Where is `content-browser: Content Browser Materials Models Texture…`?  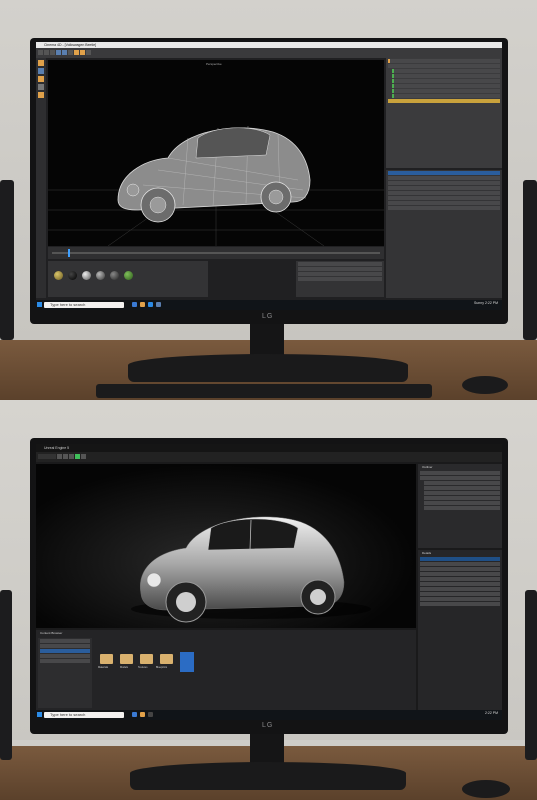
content-browser: Content Browser Materials Models Texture… is located at coordinates (226, 670).